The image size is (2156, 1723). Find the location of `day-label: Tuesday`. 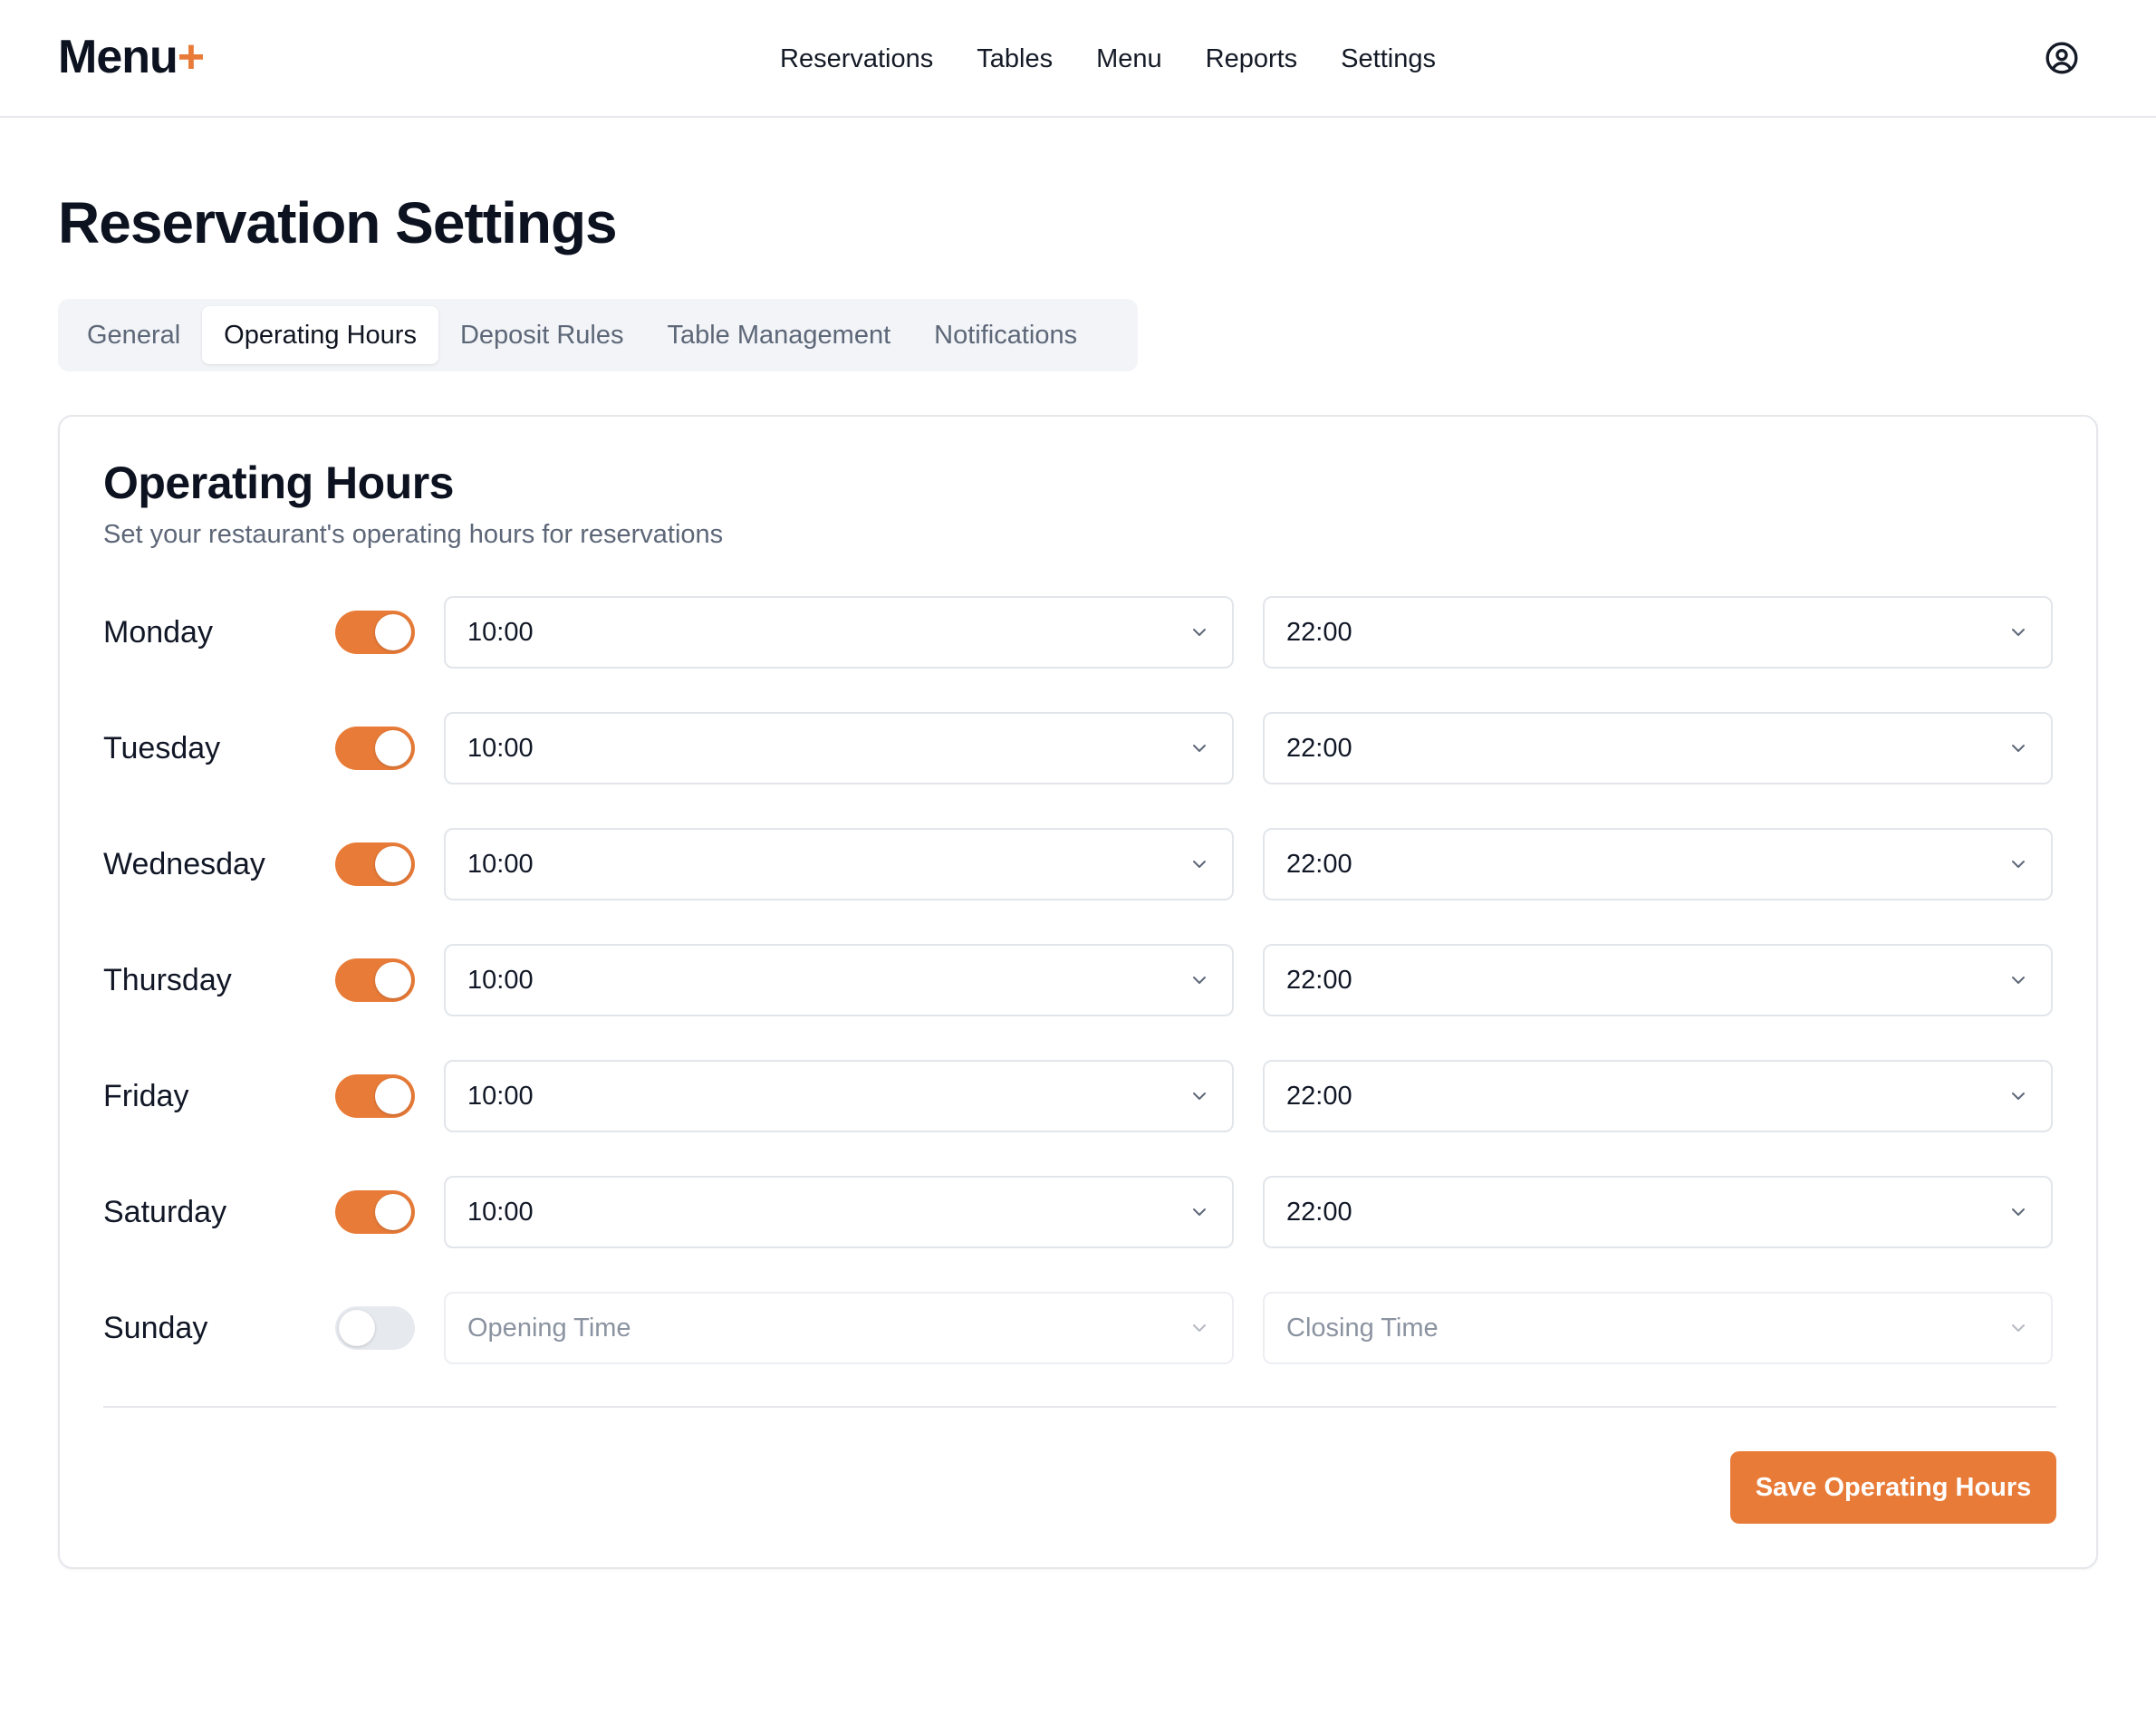

day-label: Tuesday is located at coordinates (162, 748).